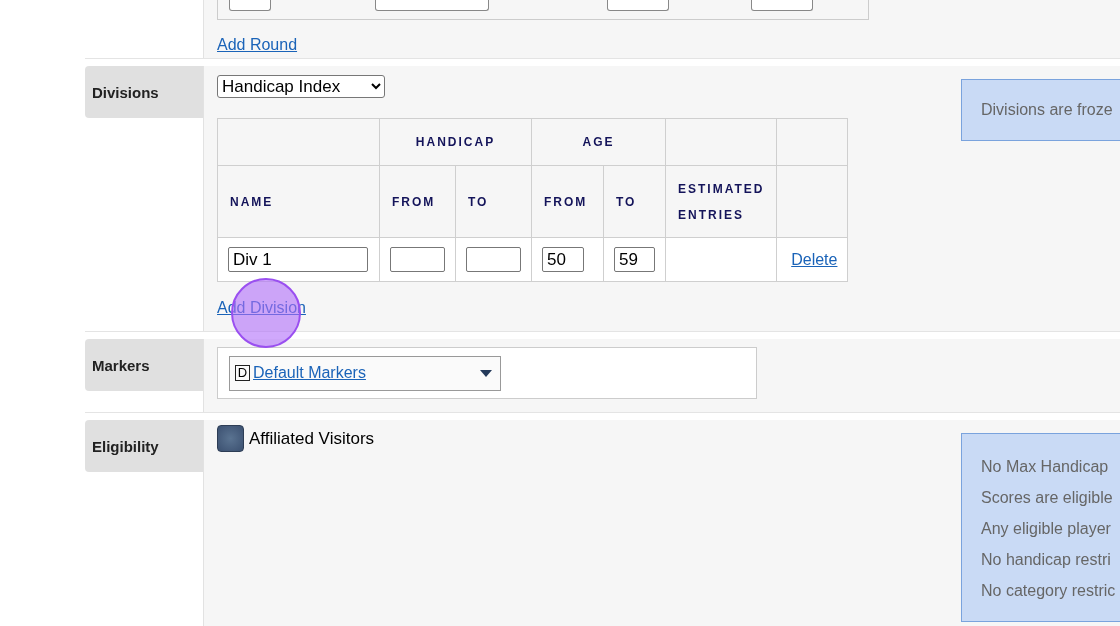 Image resolution: width=1120 pixels, height=626 pixels. I want to click on marker-link: Default Markers, so click(309, 373).